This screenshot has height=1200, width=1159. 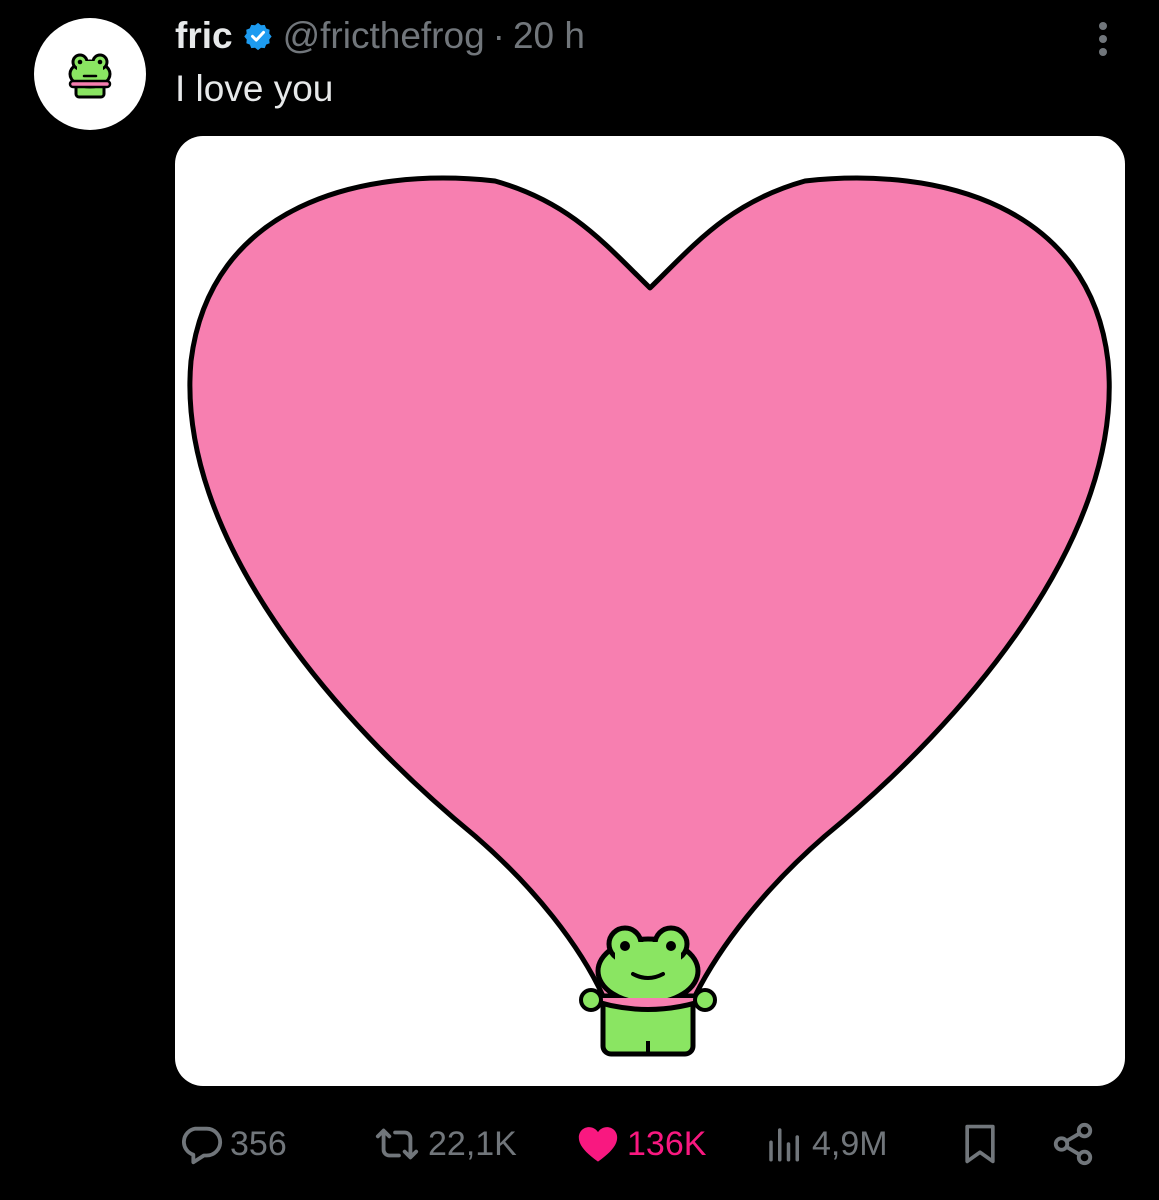 I want to click on views-button: 4,9M, so click(x=826, y=1144).